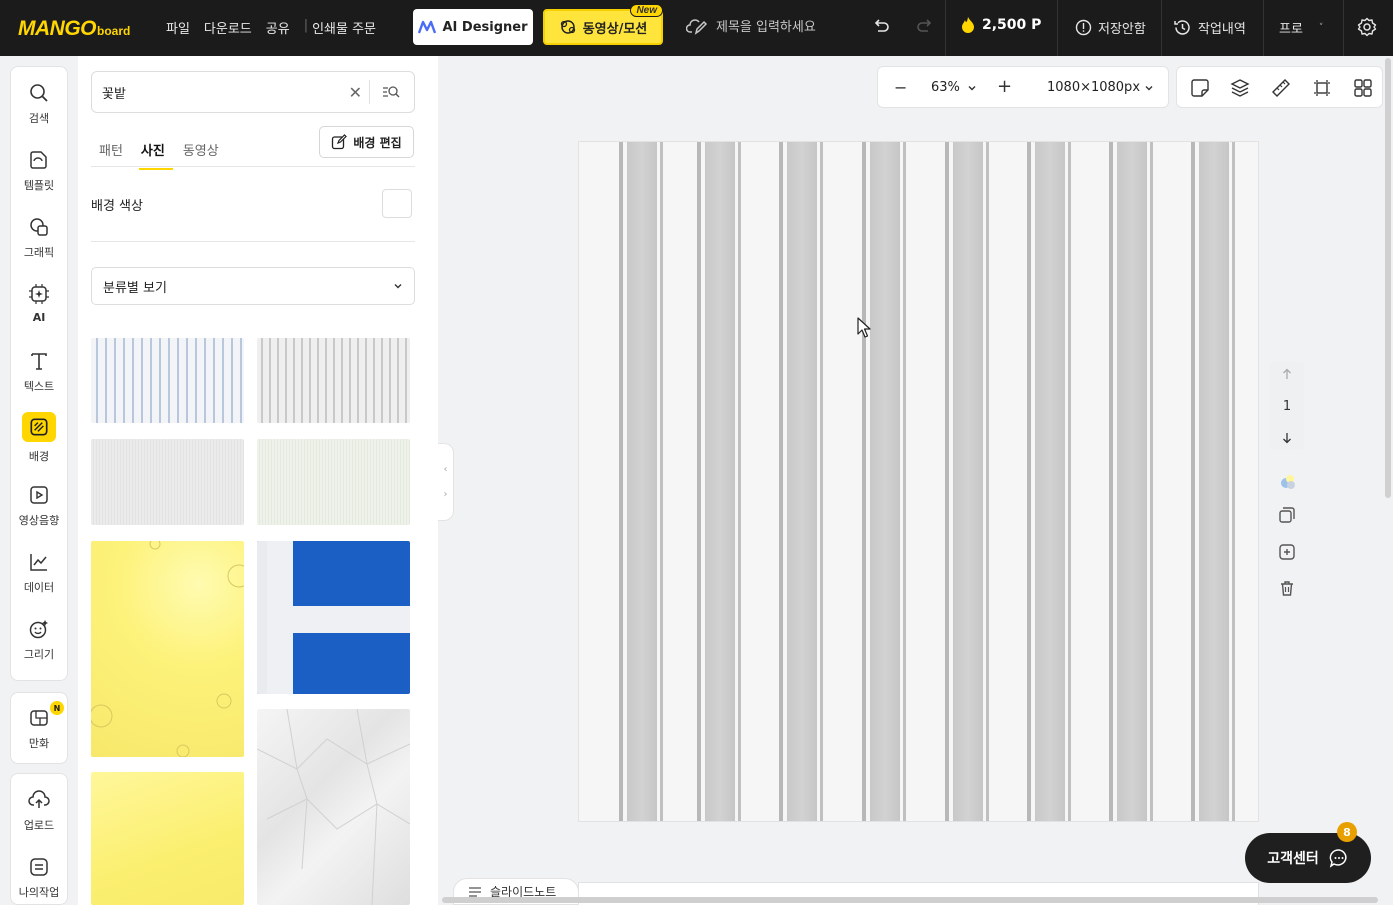 This screenshot has width=1393, height=905. What do you see at coordinates (427, 27) in the screenshot?
I see `ai-designer-icon` at bounding box center [427, 27].